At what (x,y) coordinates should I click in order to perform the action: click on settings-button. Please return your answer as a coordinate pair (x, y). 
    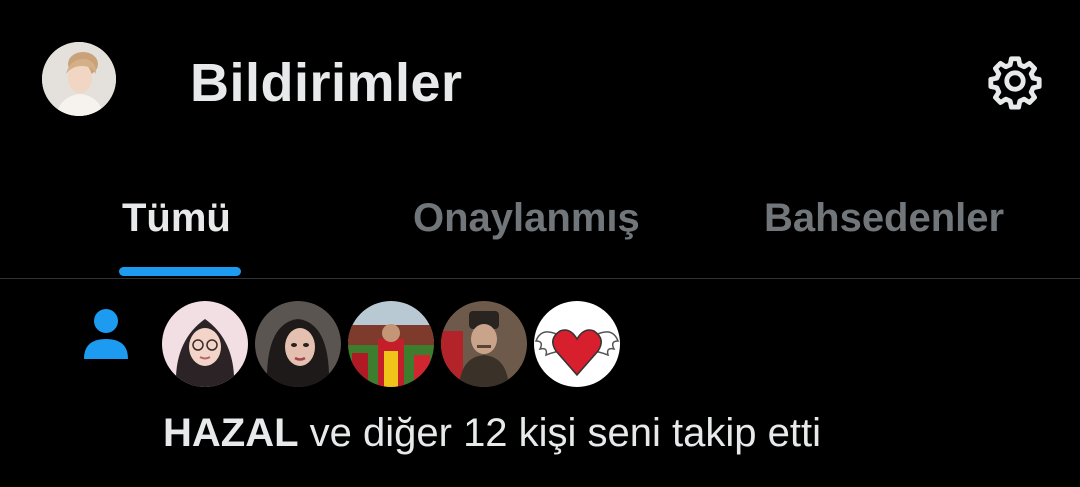
    Looking at the image, I should click on (1015, 81).